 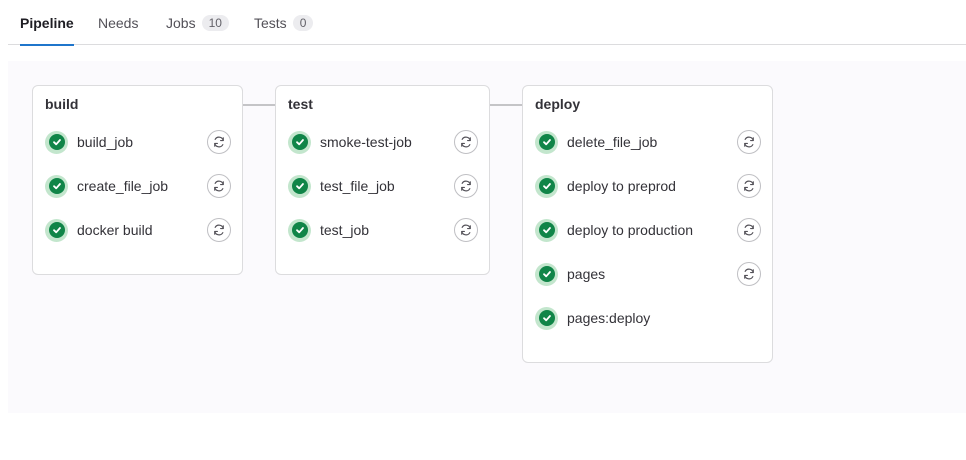 What do you see at coordinates (122, 186) in the screenshot?
I see `job-name: create_file_job` at bounding box center [122, 186].